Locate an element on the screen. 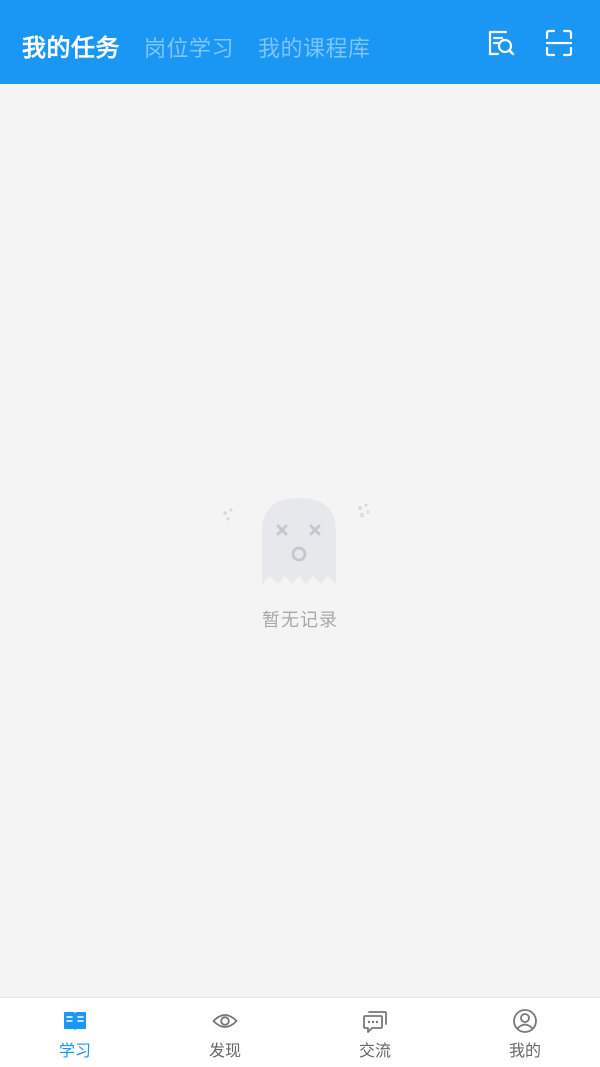 This screenshot has width=600, height=1067. empty-illustration is located at coordinates (300, 544).